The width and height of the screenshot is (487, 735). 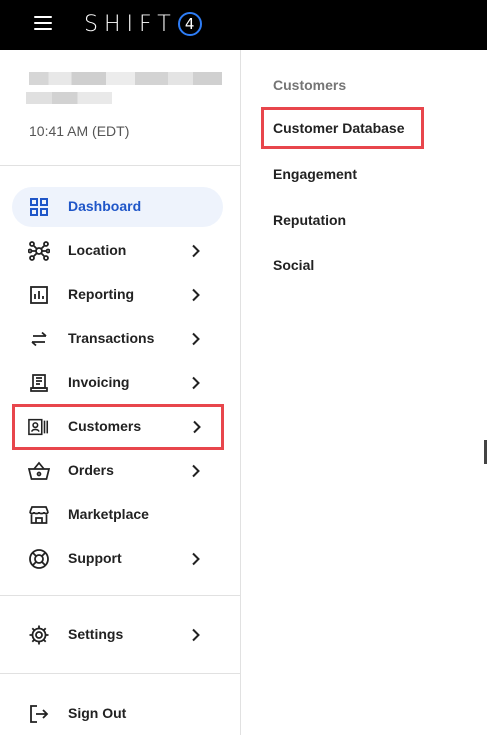 I want to click on sidebar-item-customers: Customers, so click(x=118, y=427).